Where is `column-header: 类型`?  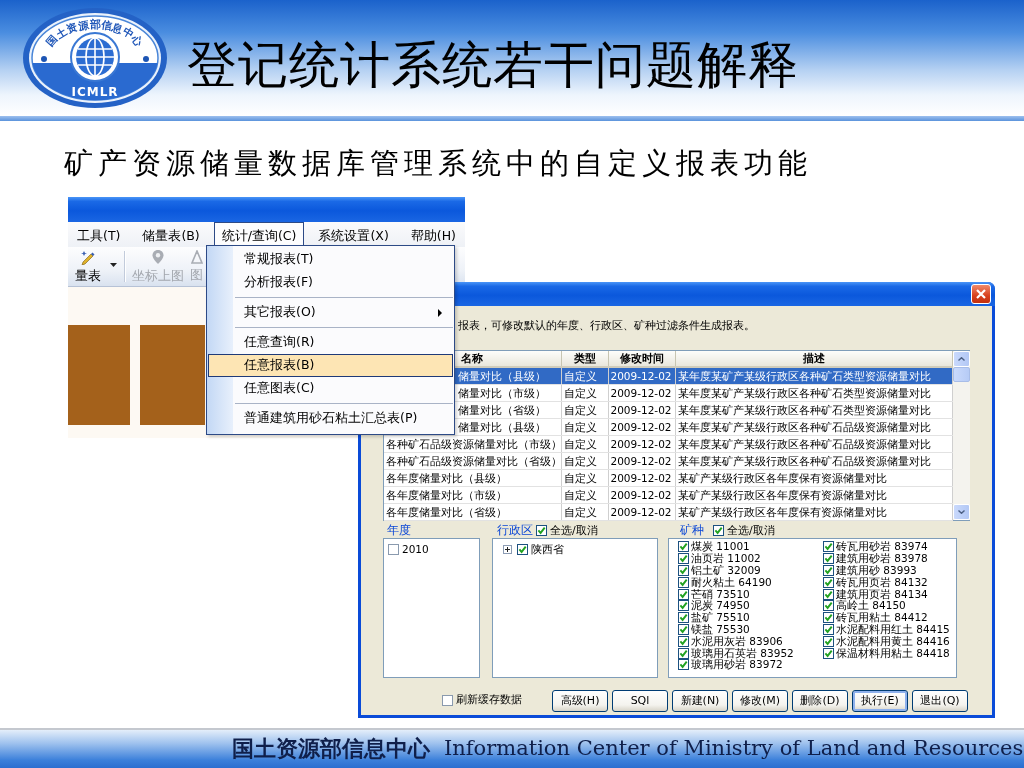
column-header: 类型 is located at coordinates (584, 359).